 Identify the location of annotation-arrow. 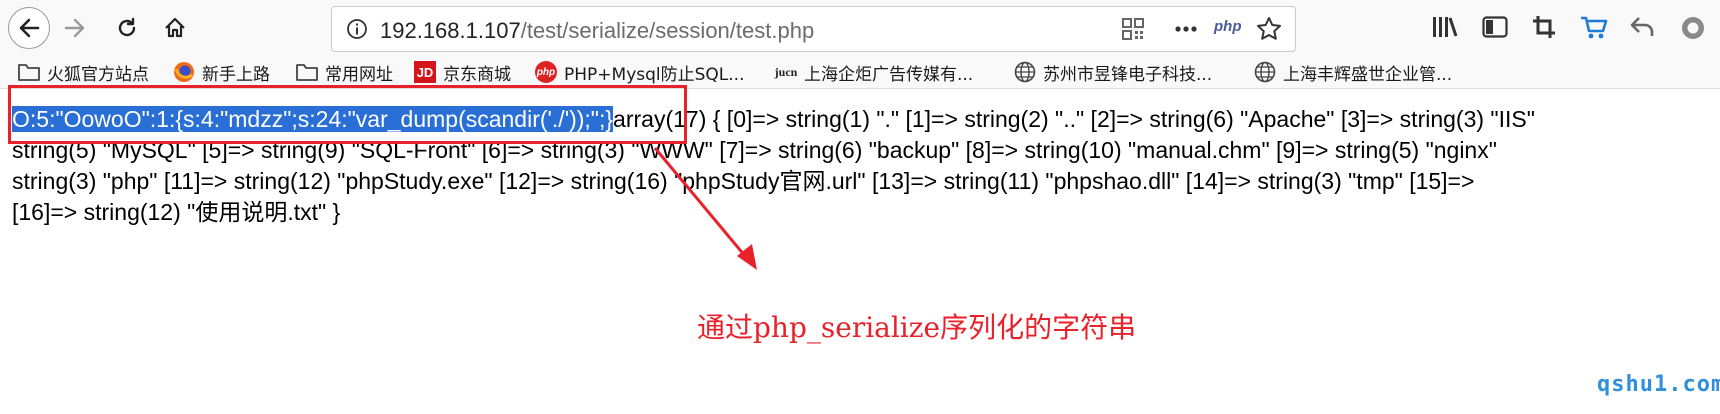
(705, 208).